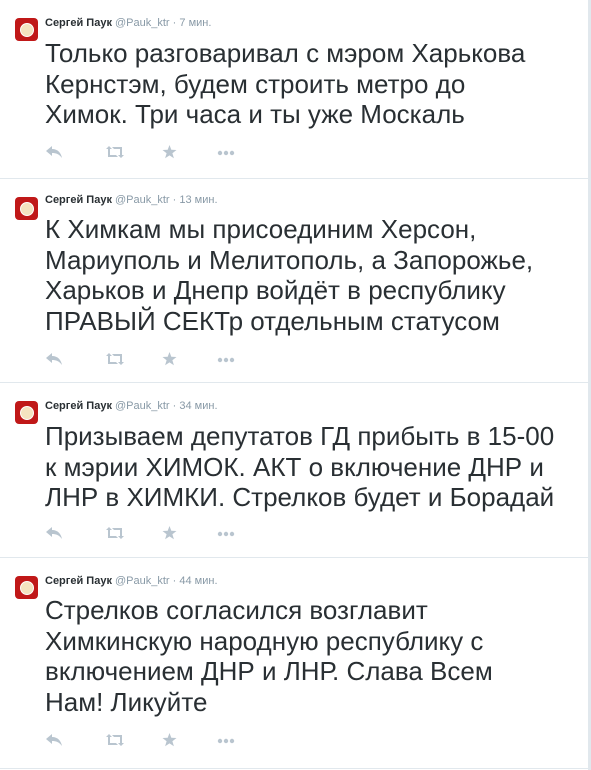 The height and width of the screenshot is (770, 591). I want to click on tweet-header: Сергей Паук @Pauk_ktr · 44 мин., so click(131, 581).